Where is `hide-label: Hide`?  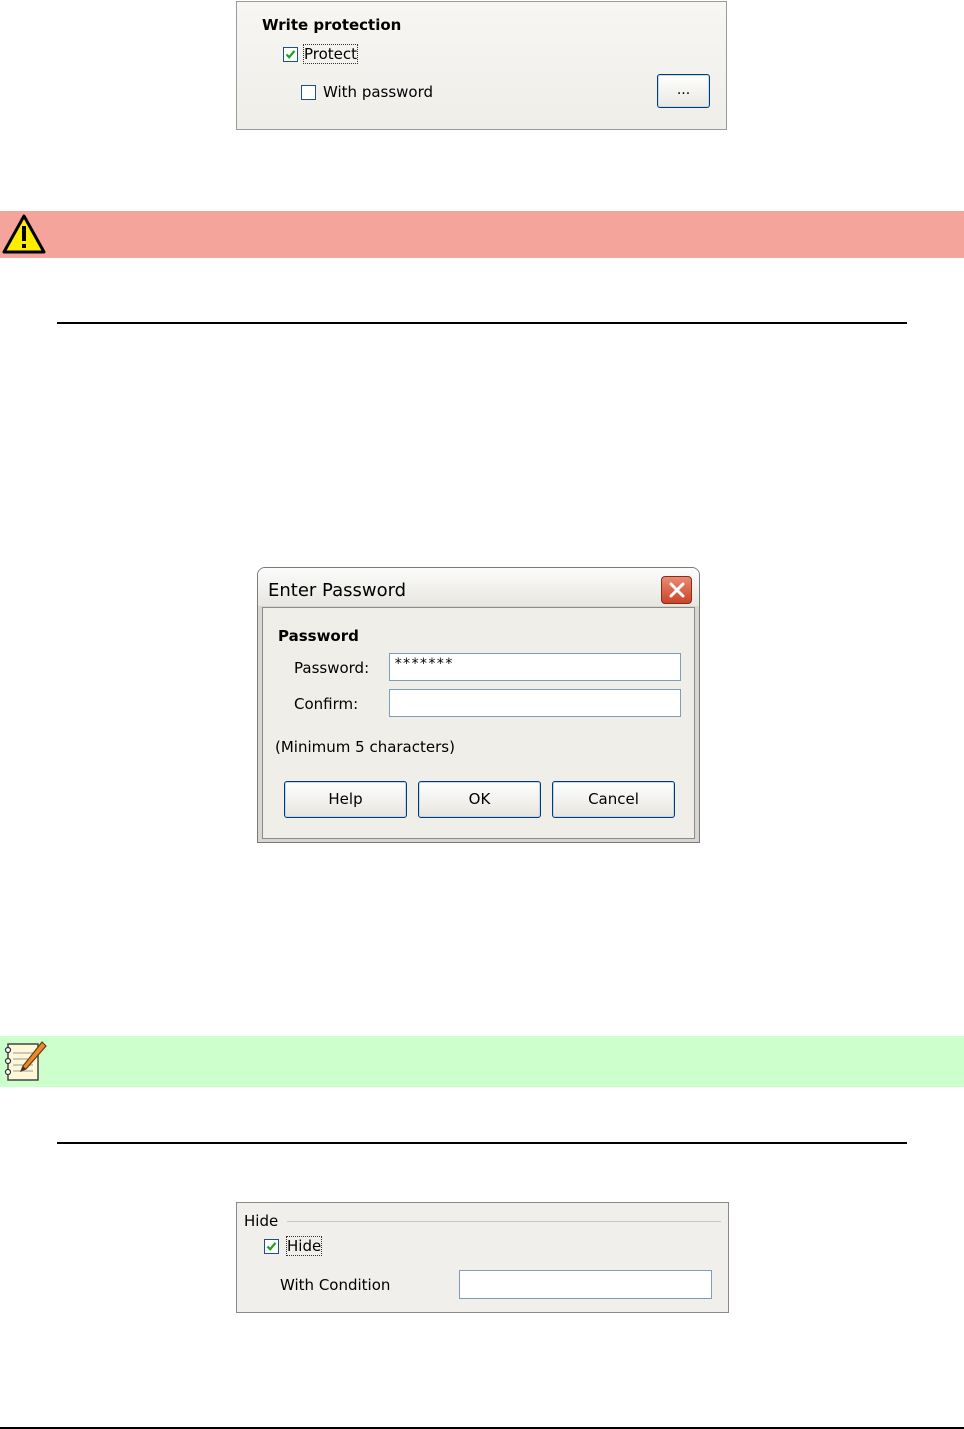
hide-label: Hide is located at coordinates (304, 1246).